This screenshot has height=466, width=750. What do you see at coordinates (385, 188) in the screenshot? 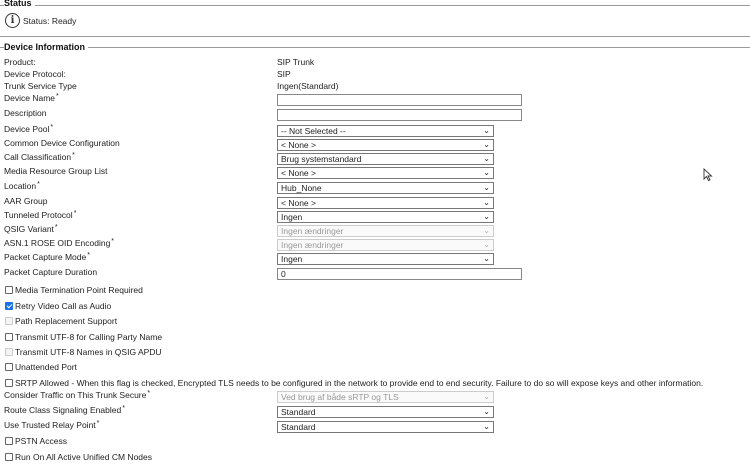
I see `location-select: Hub_None ⌄` at bounding box center [385, 188].